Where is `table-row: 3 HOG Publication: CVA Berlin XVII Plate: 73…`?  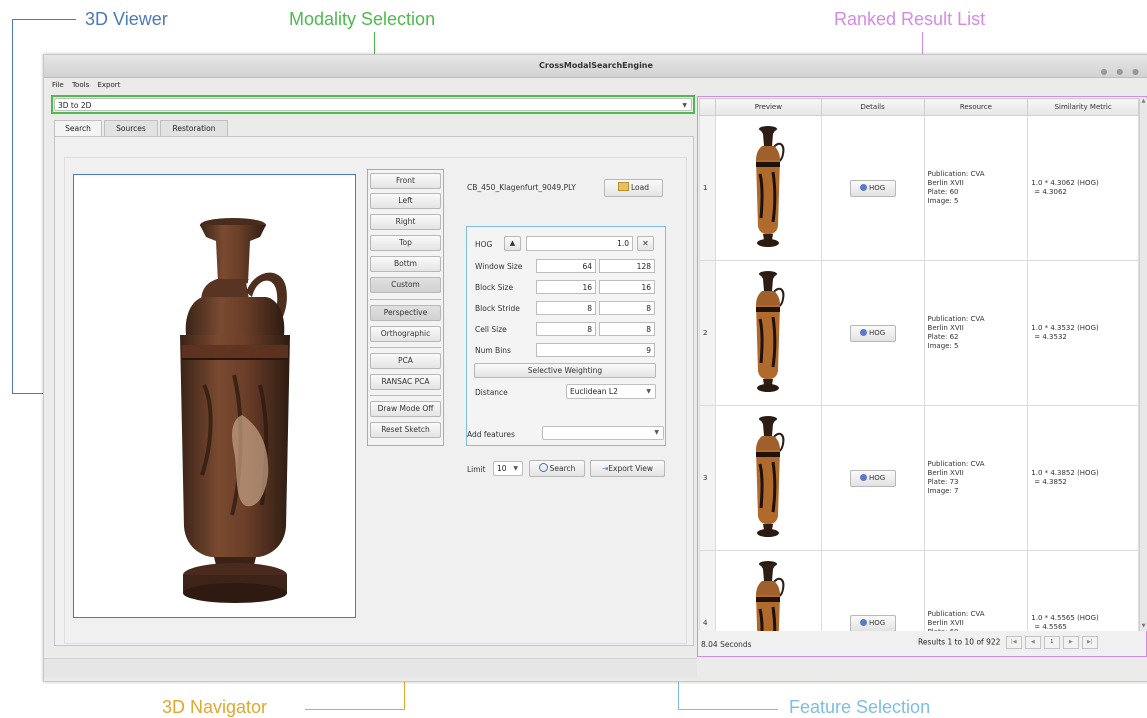
table-row: 3 HOG Publication: CVA Berlin XVII Plate: 73… is located at coordinates (919, 478).